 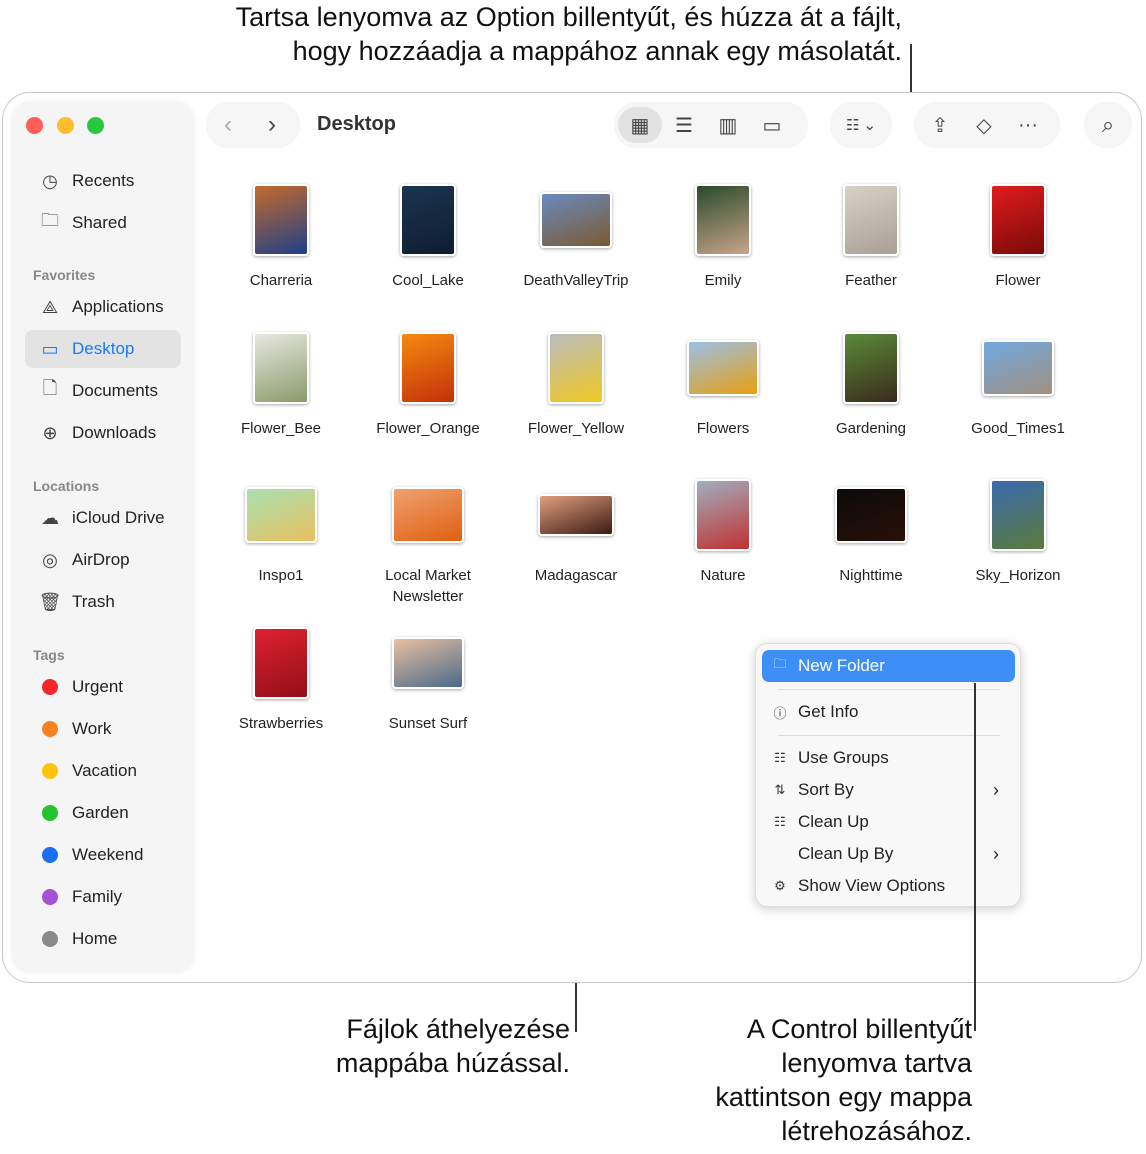 What do you see at coordinates (428, 237) in the screenshot?
I see `file-item: Cool_Lake` at bounding box center [428, 237].